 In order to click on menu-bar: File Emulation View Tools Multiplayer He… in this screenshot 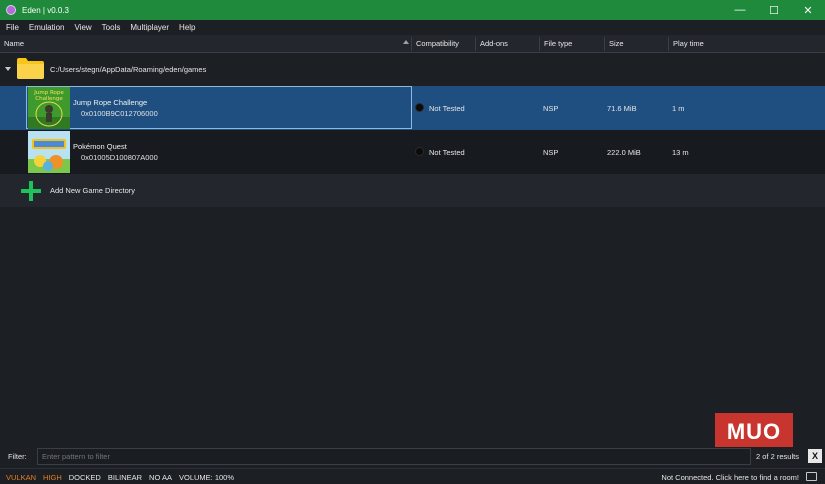, I will do `click(412, 27)`.